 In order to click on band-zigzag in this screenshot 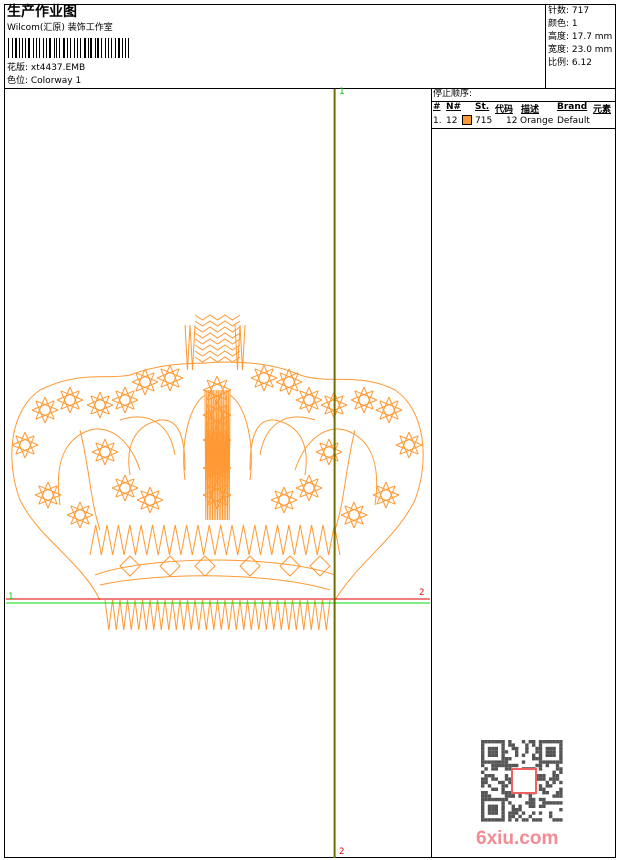, I will do `click(215, 540)`.